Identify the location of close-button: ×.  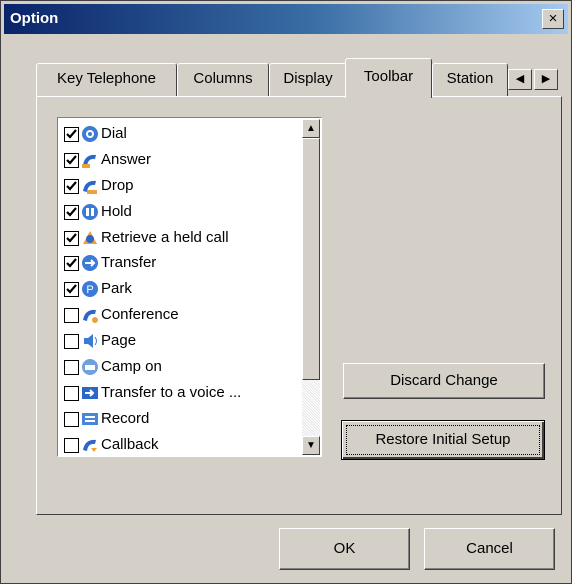
(553, 19).